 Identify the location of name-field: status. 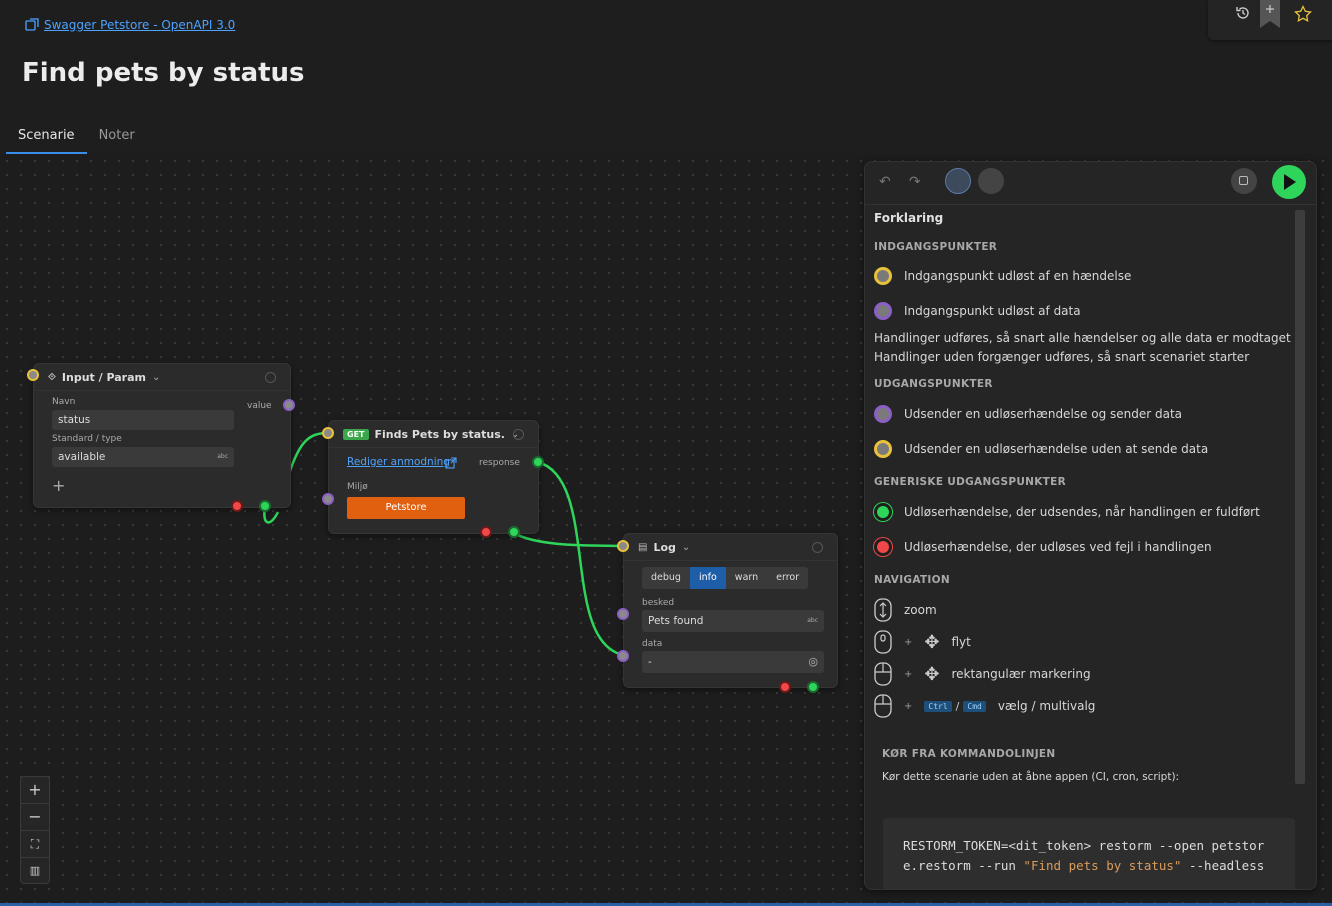
(143, 420).